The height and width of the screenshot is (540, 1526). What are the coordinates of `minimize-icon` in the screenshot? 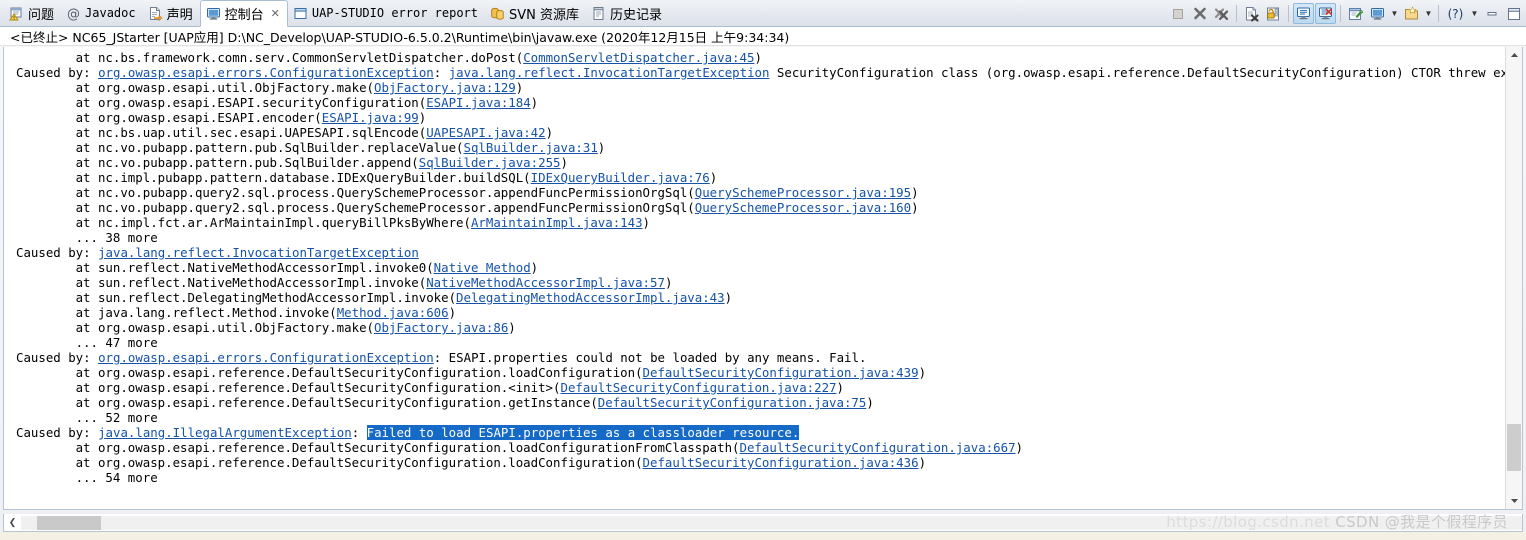 It's located at (1491, 13).